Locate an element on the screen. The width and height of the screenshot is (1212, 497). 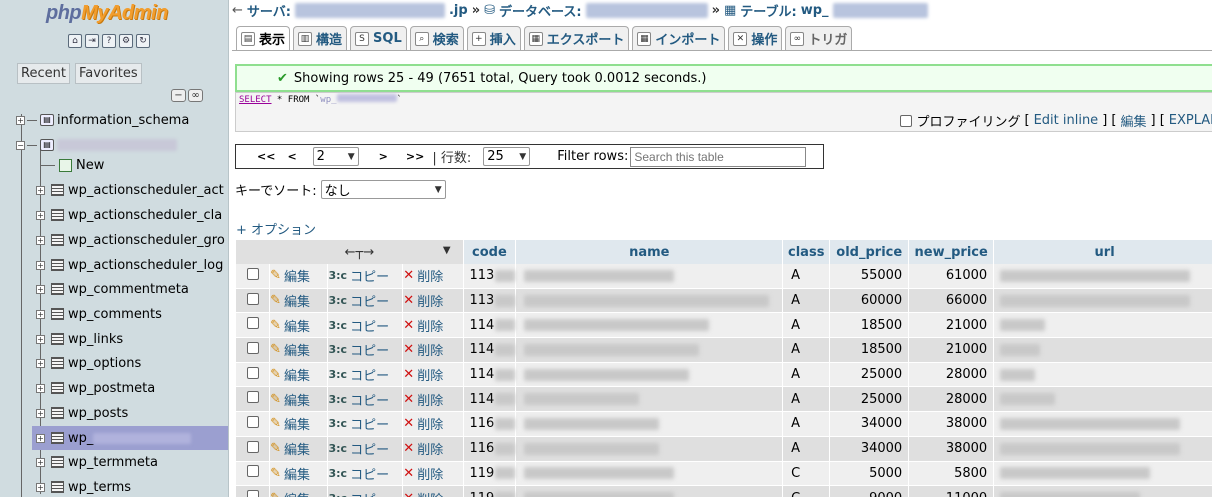
options-link: + オプション is located at coordinates (276, 228).